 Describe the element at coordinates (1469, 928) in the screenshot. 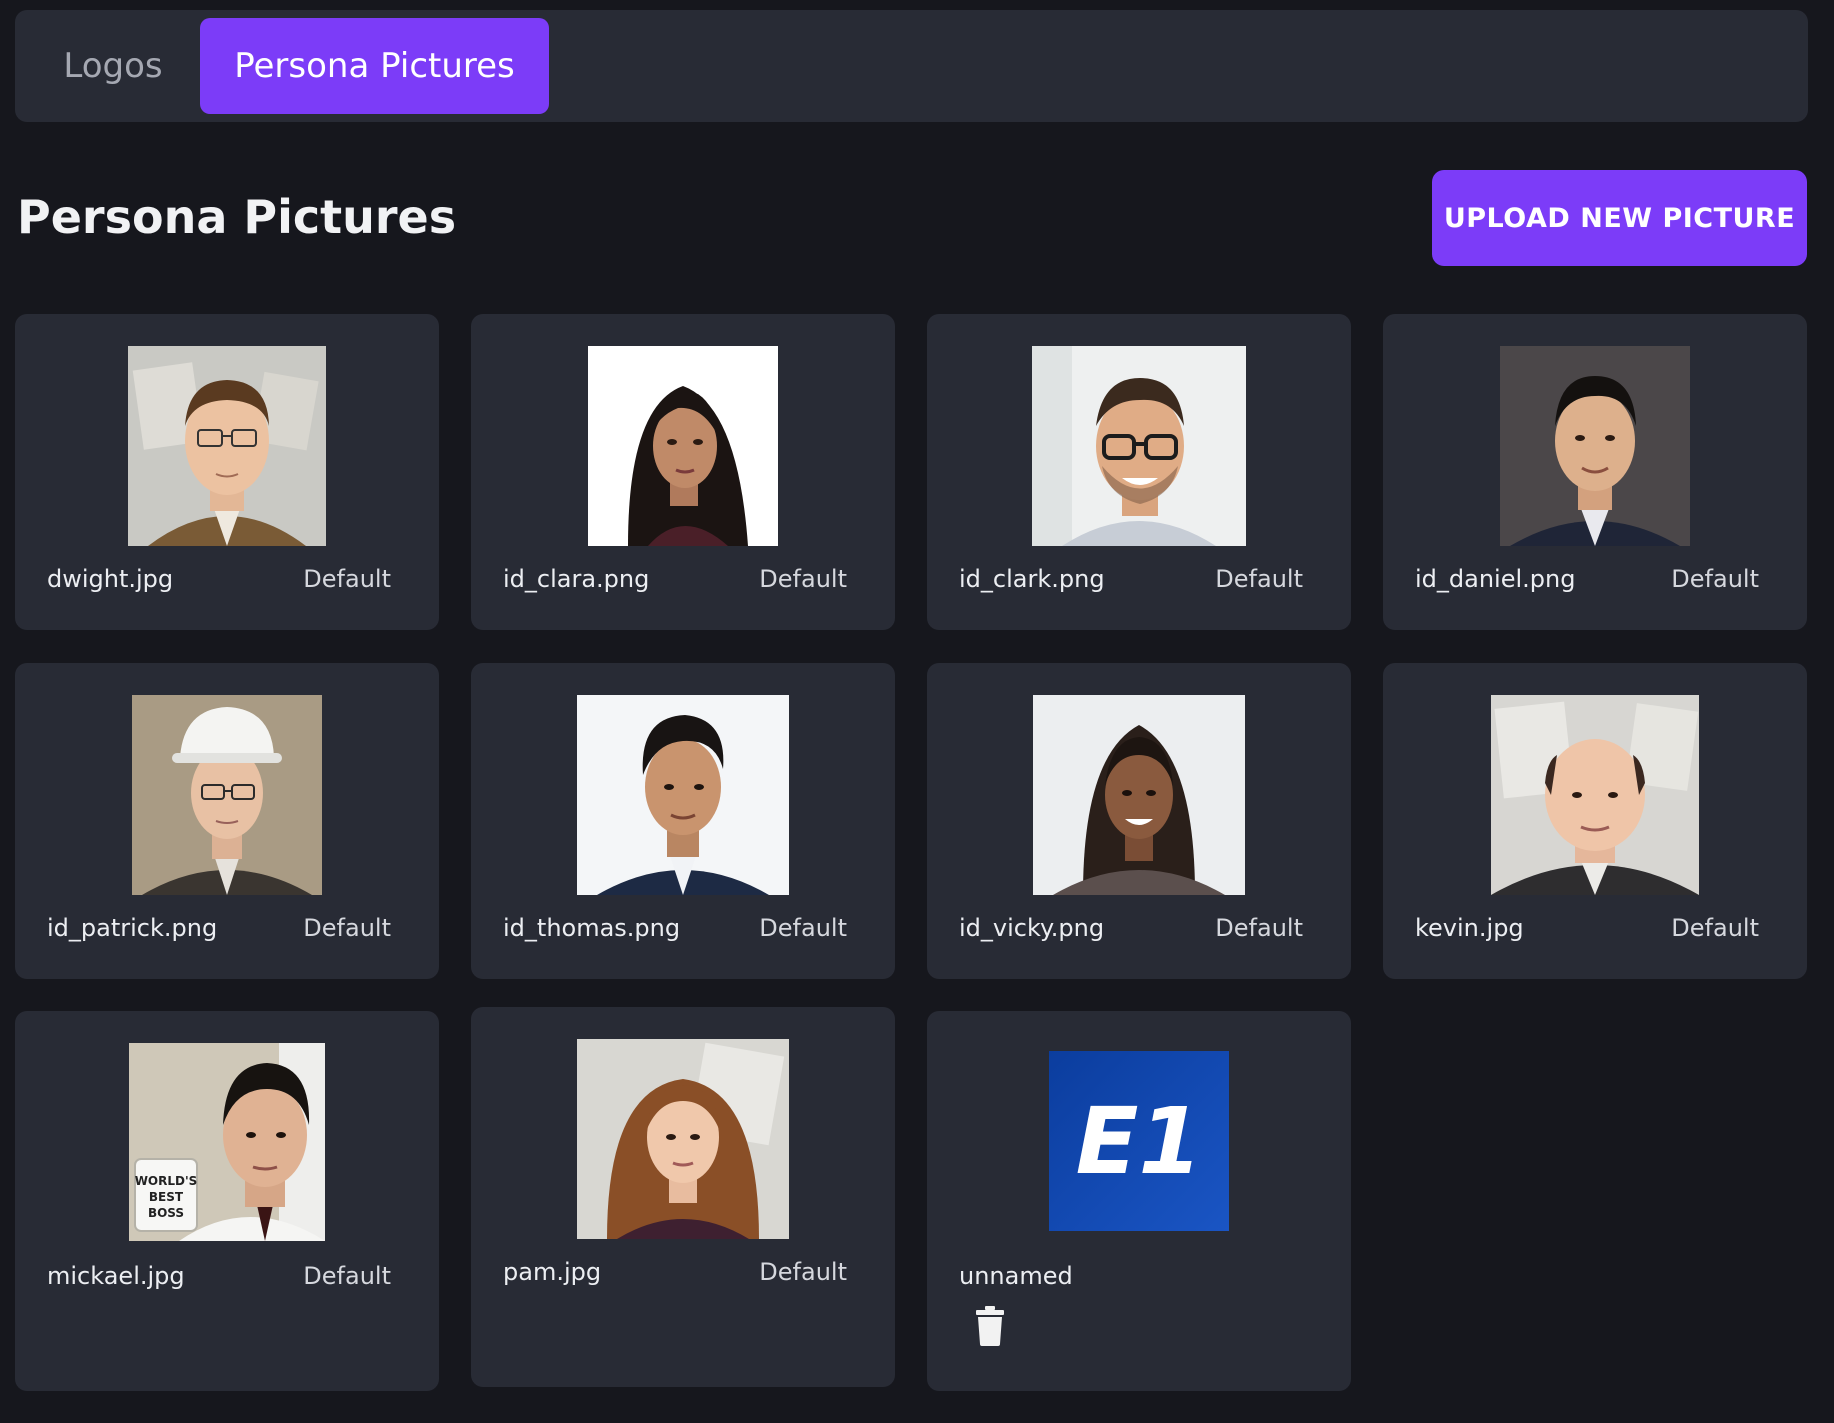

I see `picture-filename: kevin.jpg` at that location.